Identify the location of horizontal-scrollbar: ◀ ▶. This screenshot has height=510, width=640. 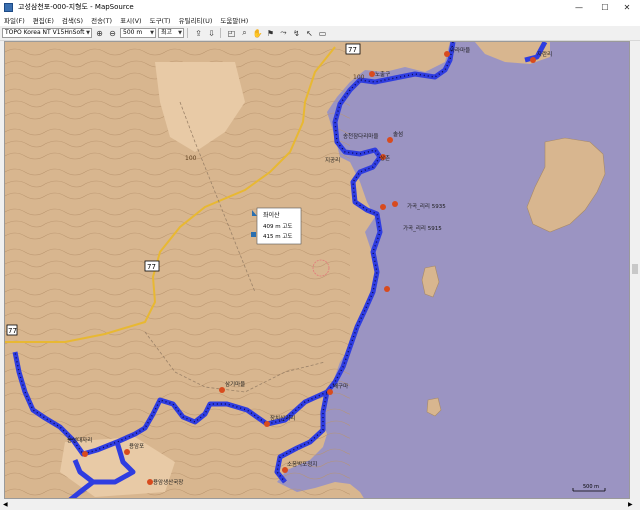
(320, 504).